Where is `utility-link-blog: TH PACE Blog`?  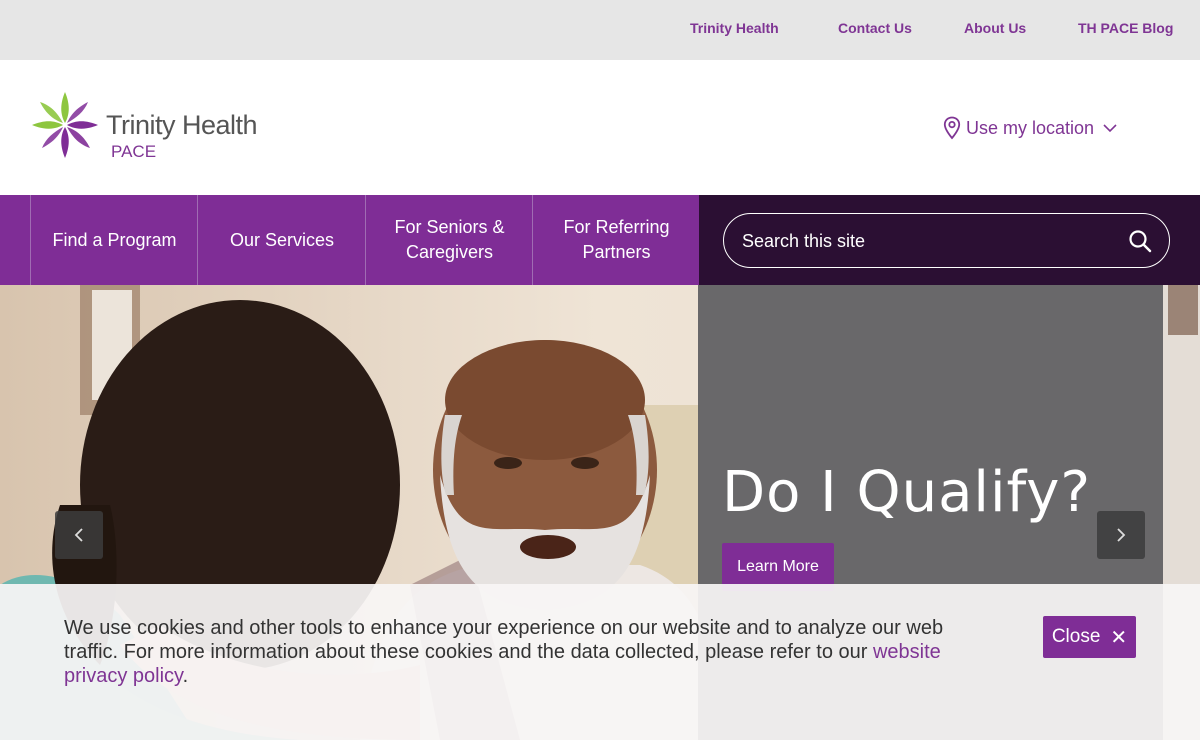 utility-link-blog: TH PACE Blog is located at coordinates (1125, 28).